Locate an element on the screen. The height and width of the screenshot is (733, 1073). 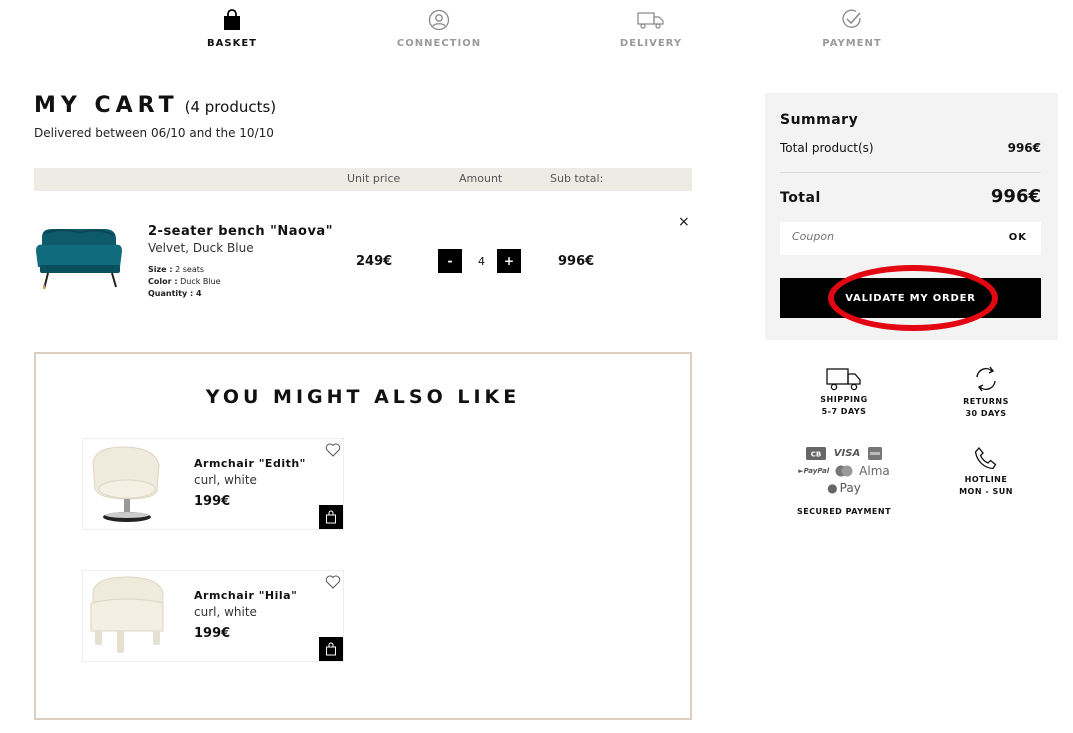
check-circle-icon is located at coordinates (852, 20).